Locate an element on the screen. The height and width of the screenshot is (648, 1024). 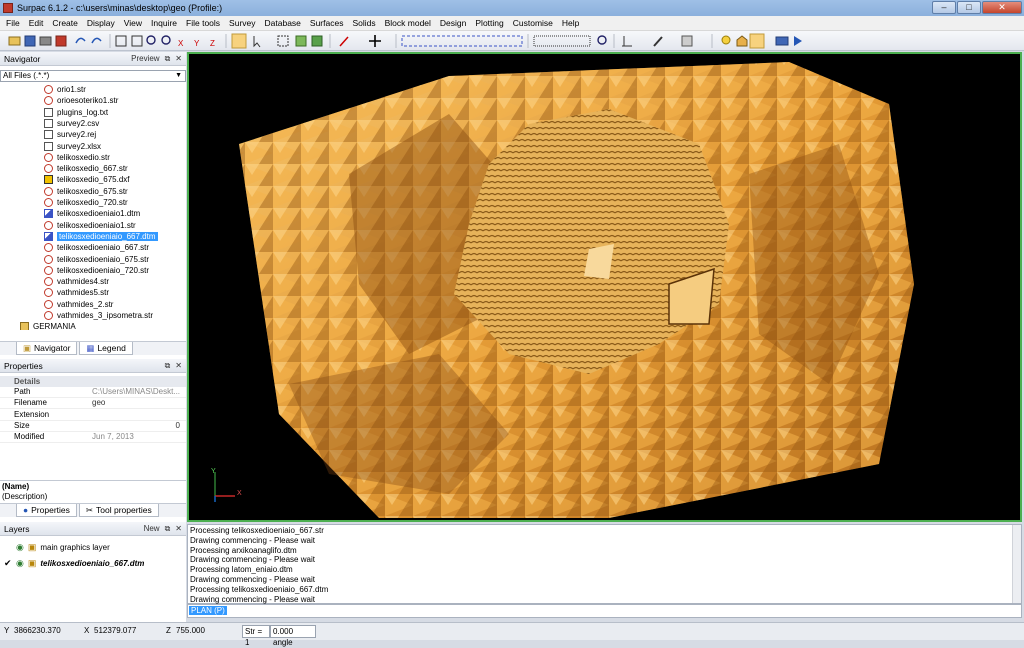
home-icon is located at coordinates (742, 41).